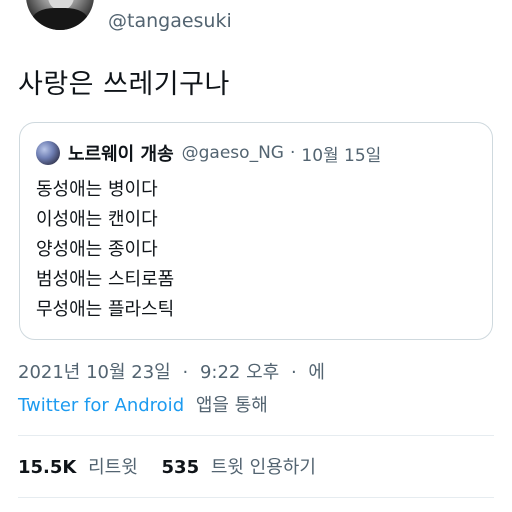 The image size is (512, 512). Describe the element at coordinates (60, 19) in the screenshot. I see `avatar-coat` at that location.